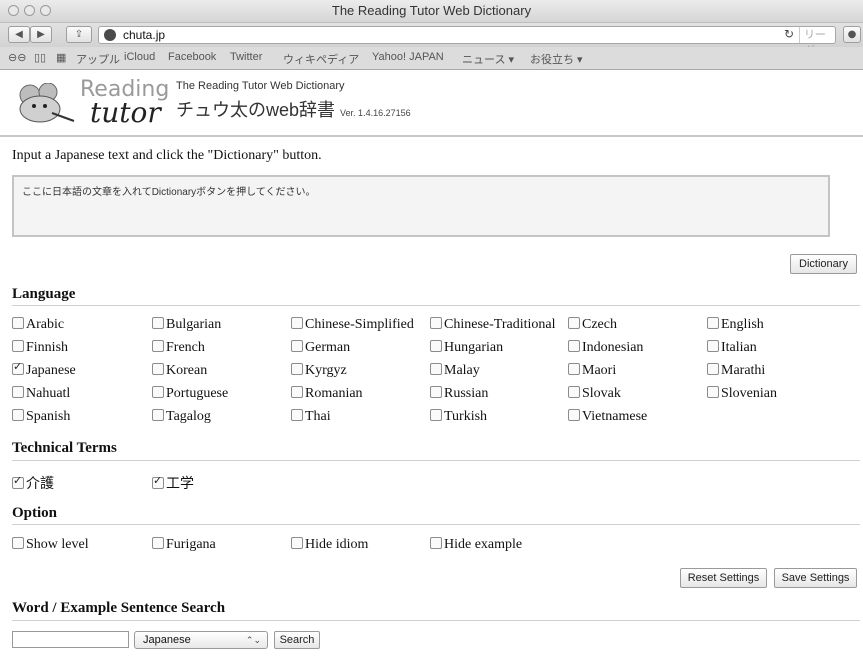 The height and width of the screenshot is (657, 863). What do you see at coordinates (191, 544) in the screenshot?
I see `option-label: Furigana` at bounding box center [191, 544].